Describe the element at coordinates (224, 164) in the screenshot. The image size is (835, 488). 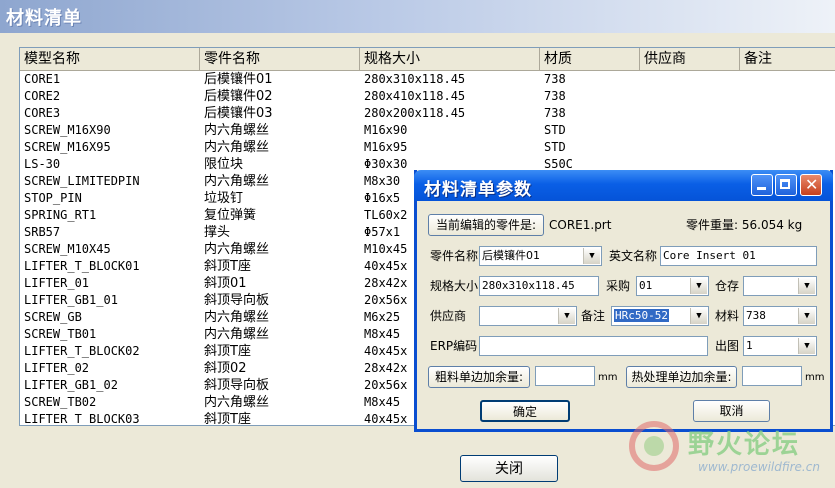
I see `cell-part-name: 限位块` at that location.